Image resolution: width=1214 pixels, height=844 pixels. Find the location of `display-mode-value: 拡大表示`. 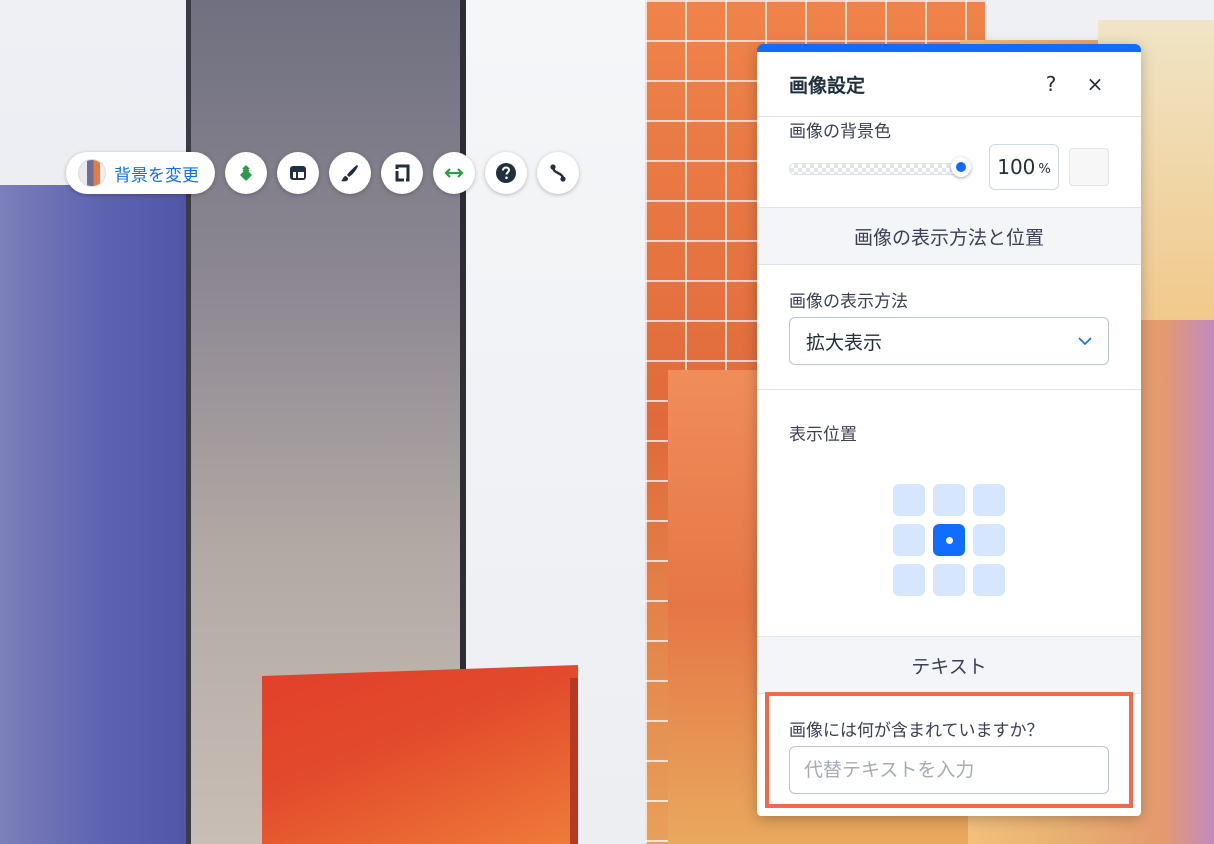

display-mode-value: 拡大表示 is located at coordinates (844, 342).